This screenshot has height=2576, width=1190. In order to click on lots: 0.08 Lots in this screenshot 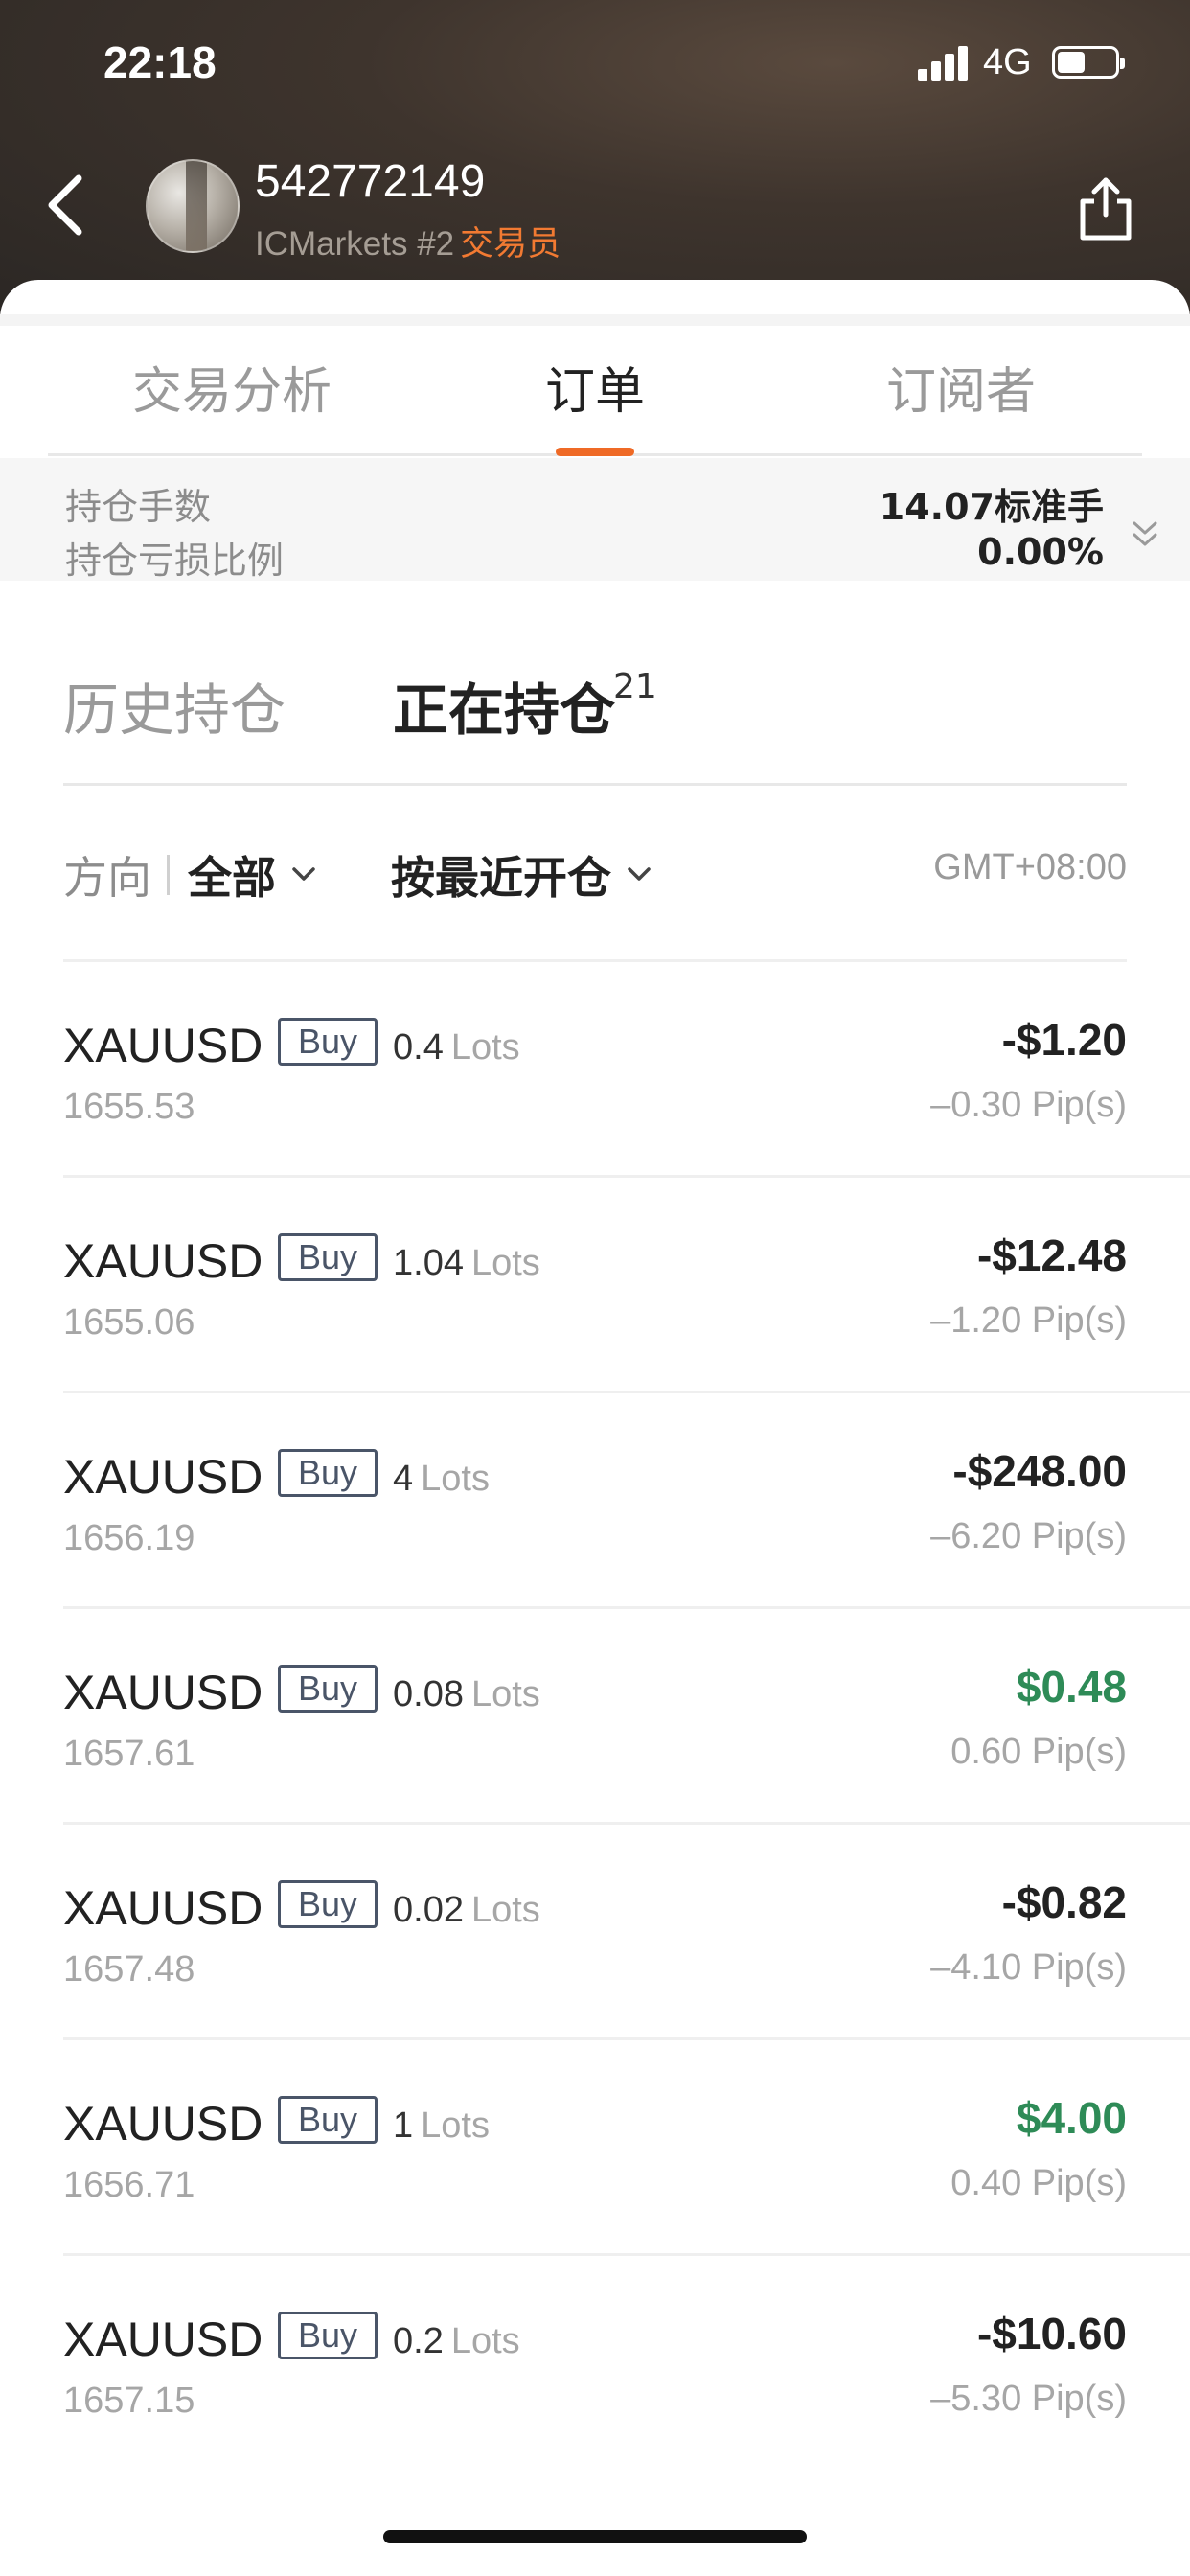, I will do `click(467, 1694)`.